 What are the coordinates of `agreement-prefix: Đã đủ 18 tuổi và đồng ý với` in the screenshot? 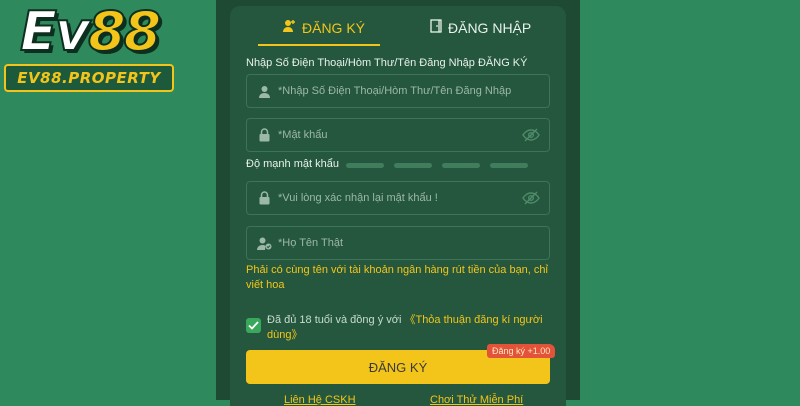 It's located at (334, 320).